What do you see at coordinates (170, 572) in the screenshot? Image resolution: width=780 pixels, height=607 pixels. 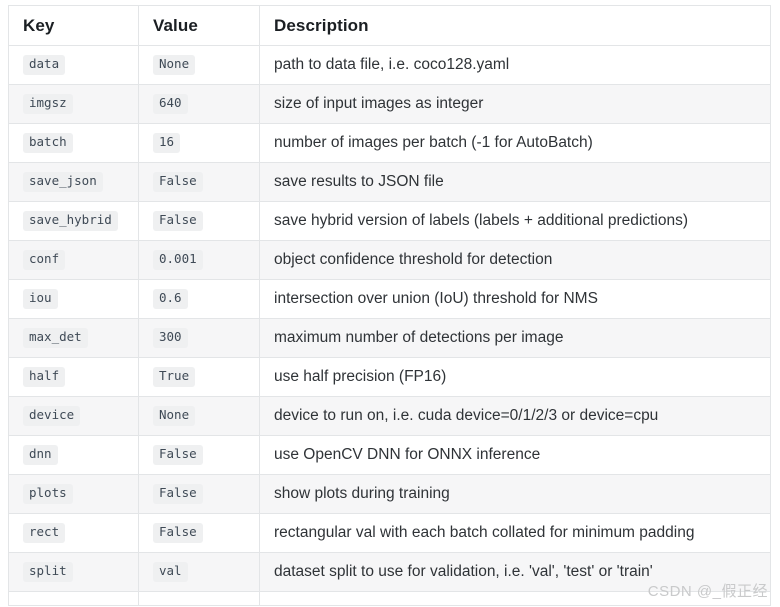 I see `argument-value: val` at bounding box center [170, 572].